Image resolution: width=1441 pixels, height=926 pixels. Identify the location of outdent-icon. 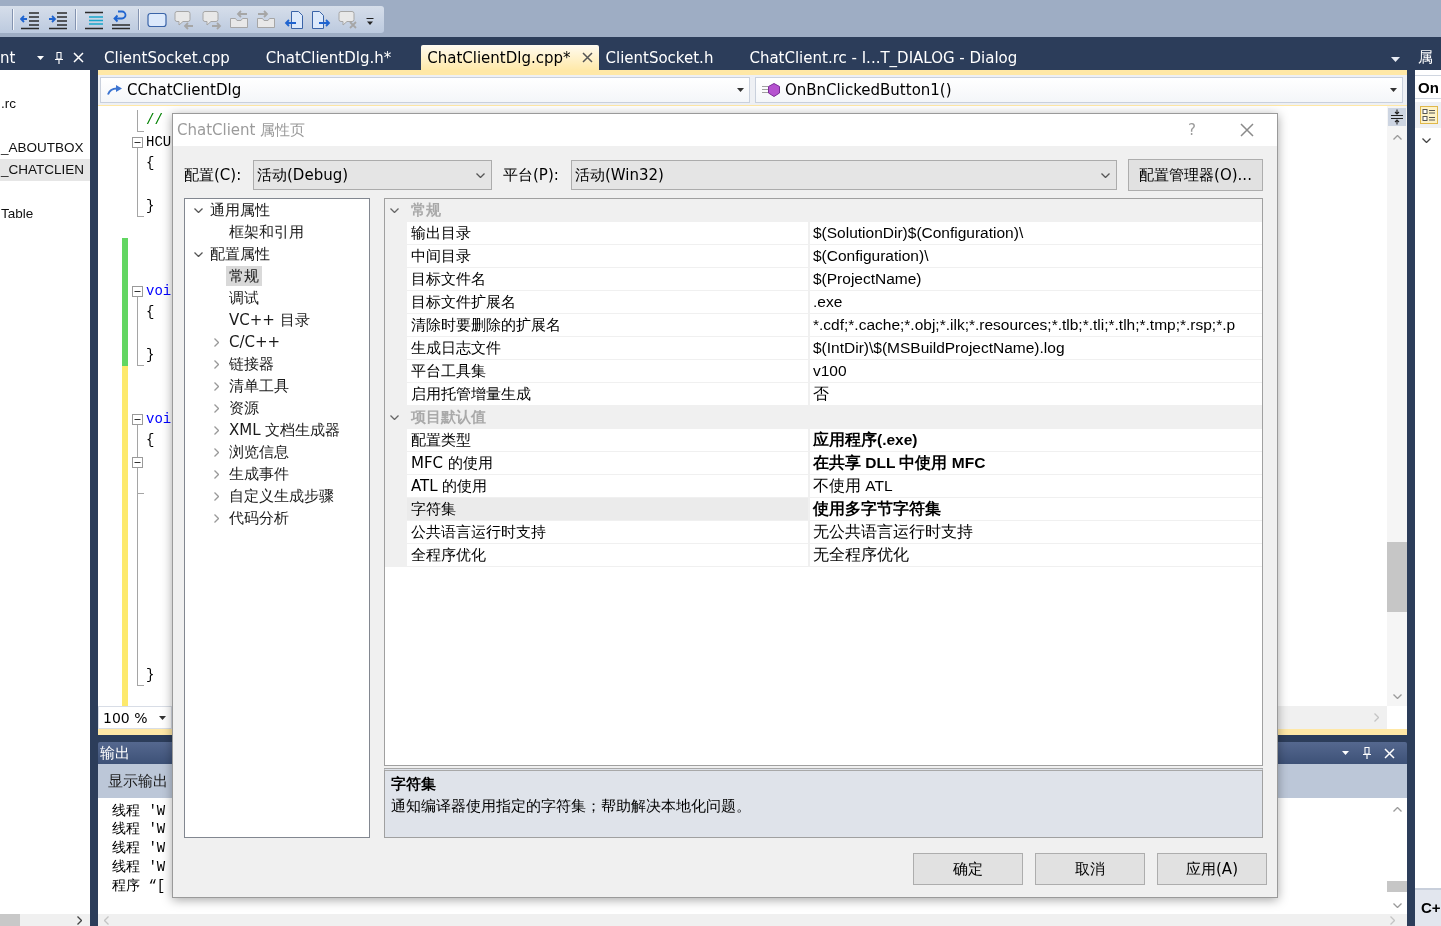
(30, 19).